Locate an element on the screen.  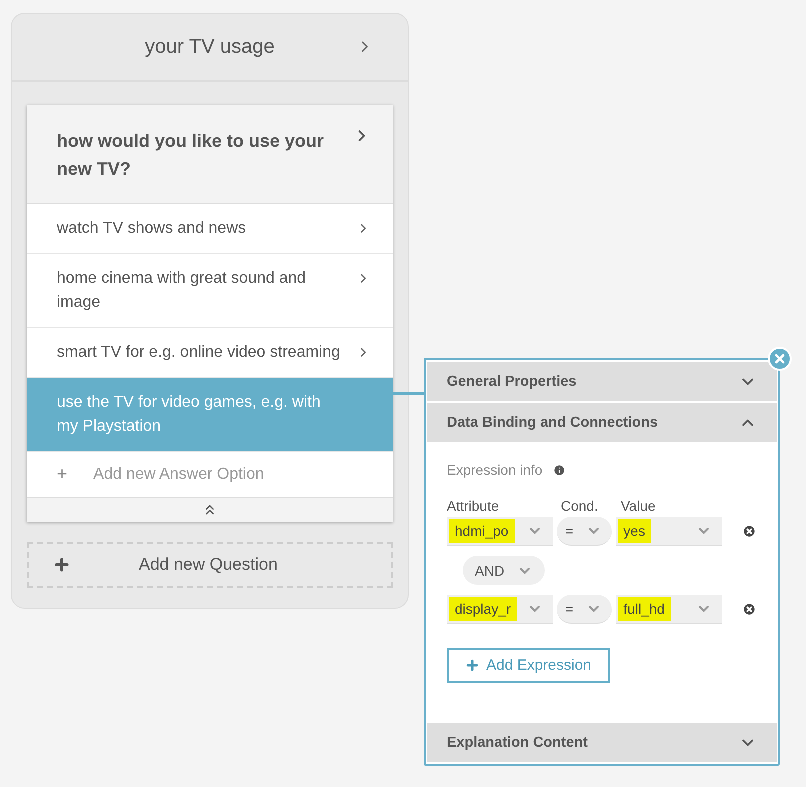
attribute-select: display_r is located at coordinates (500, 609).